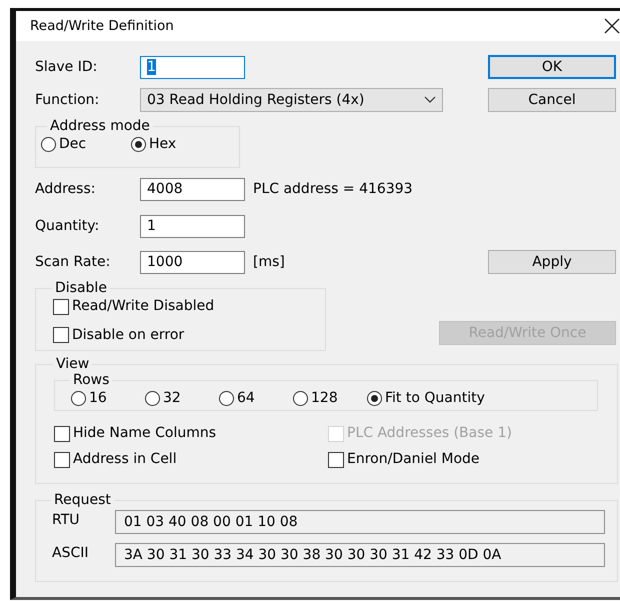 The height and width of the screenshot is (601, 620). What do you see at coordinates (81, 288) in the screenshot?
I see `group-label: Disable` at bounding box center [81, 288].